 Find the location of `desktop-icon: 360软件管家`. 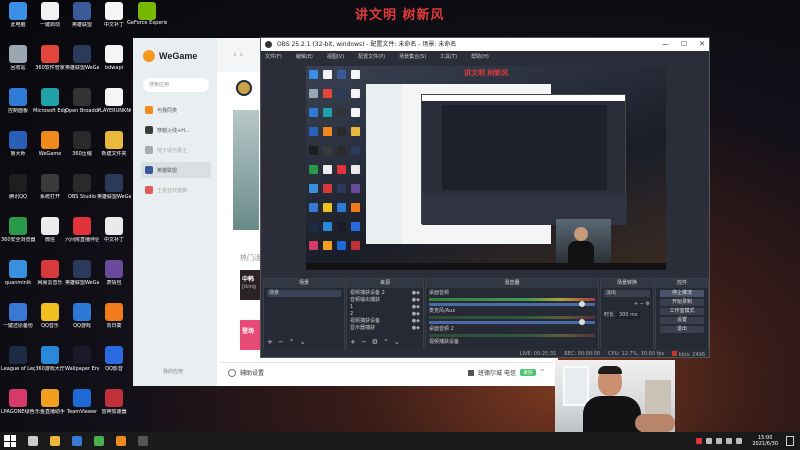

desktop-icon: 360软件管家 is located at coordinates (50, 65).